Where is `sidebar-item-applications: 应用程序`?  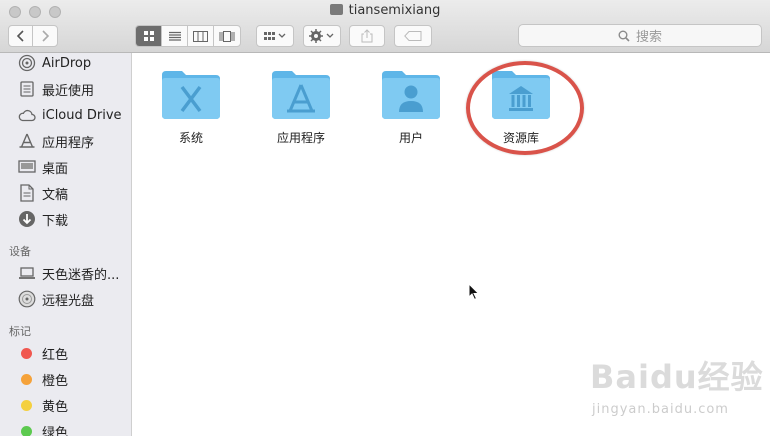 sidebar-item-applications: 应用程序 is located at coordinates (65, 141).